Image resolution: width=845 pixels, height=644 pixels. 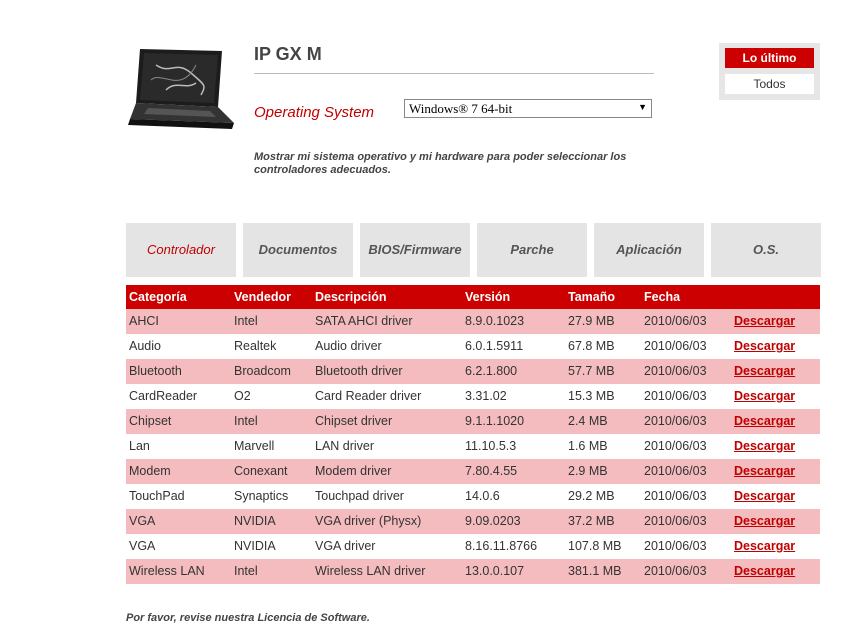 I want to click on filter-box: Lo último Todos, so click(x=769, y=71).